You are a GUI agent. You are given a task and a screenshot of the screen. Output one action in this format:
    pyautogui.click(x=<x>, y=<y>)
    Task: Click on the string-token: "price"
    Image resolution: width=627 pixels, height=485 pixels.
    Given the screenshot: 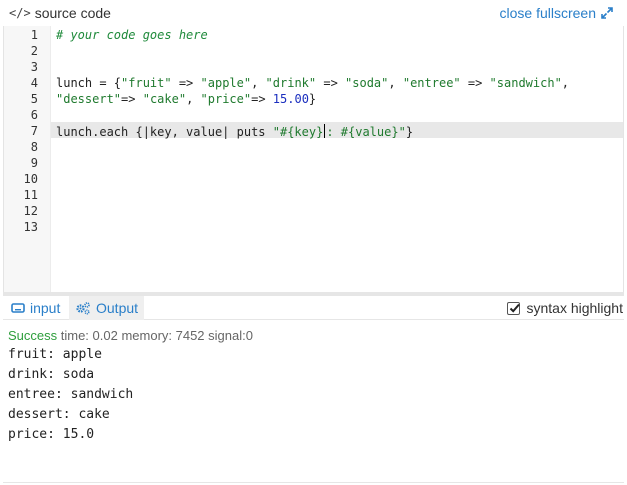 What is the action you would take?
    pyautogui.click(x=226, y=99)
    